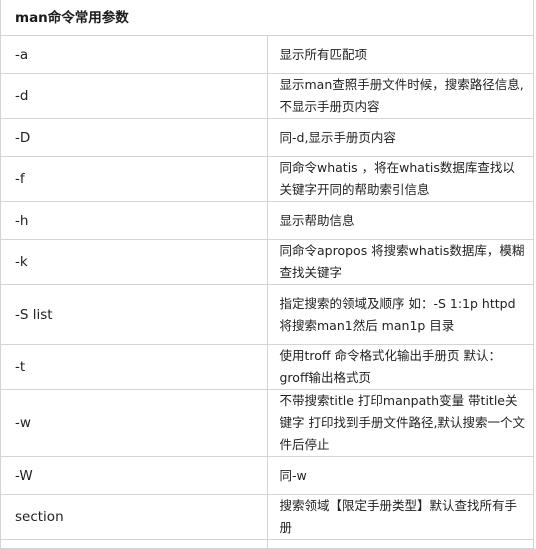 Image resolution: width=536 pixels, height=549 pixels. I want to click on table-row: -k 同命令apropos 将搜索whatis数据库，模糊查找关键字, so click(267, 262).